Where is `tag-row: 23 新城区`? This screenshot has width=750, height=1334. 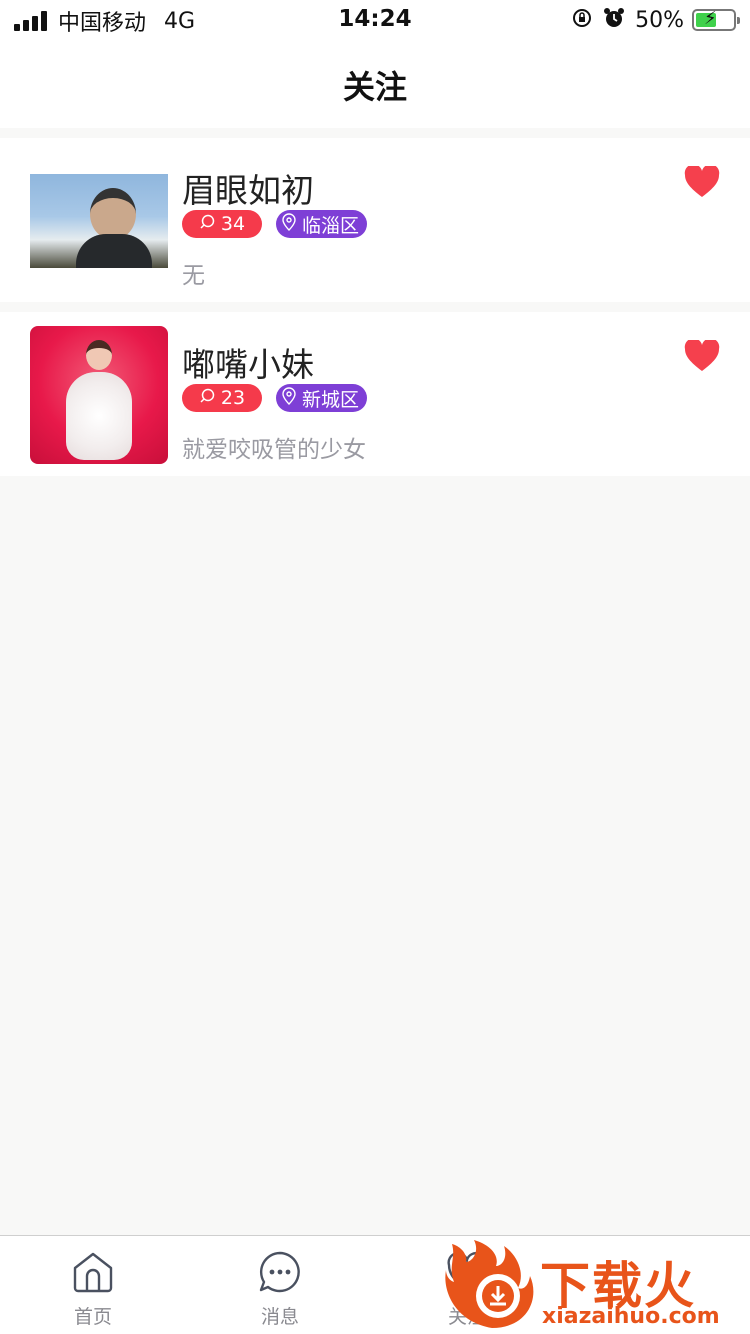 tag-row: 23 新城区 is located at coordinates (281, 398).